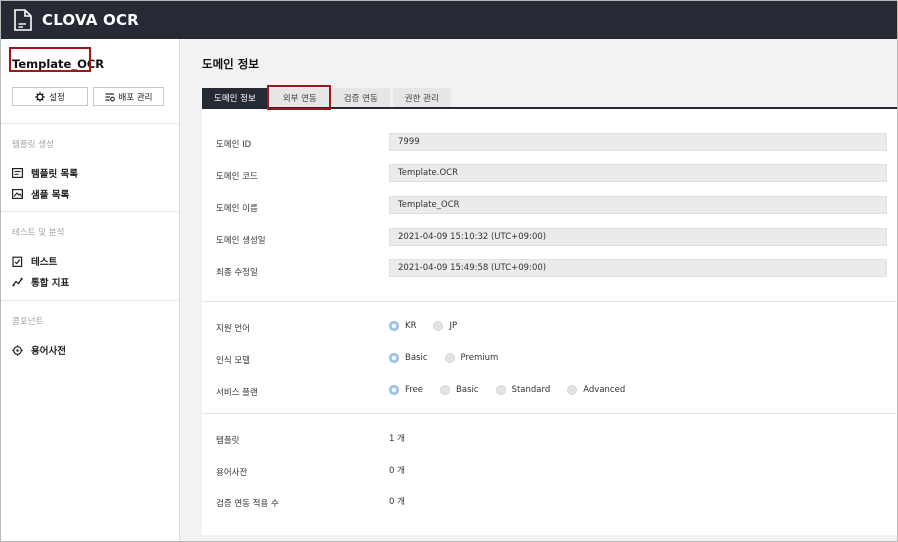 This screenshot has width=898, height=542. I want to click on radio-label: Advanced, so click(604, 390).